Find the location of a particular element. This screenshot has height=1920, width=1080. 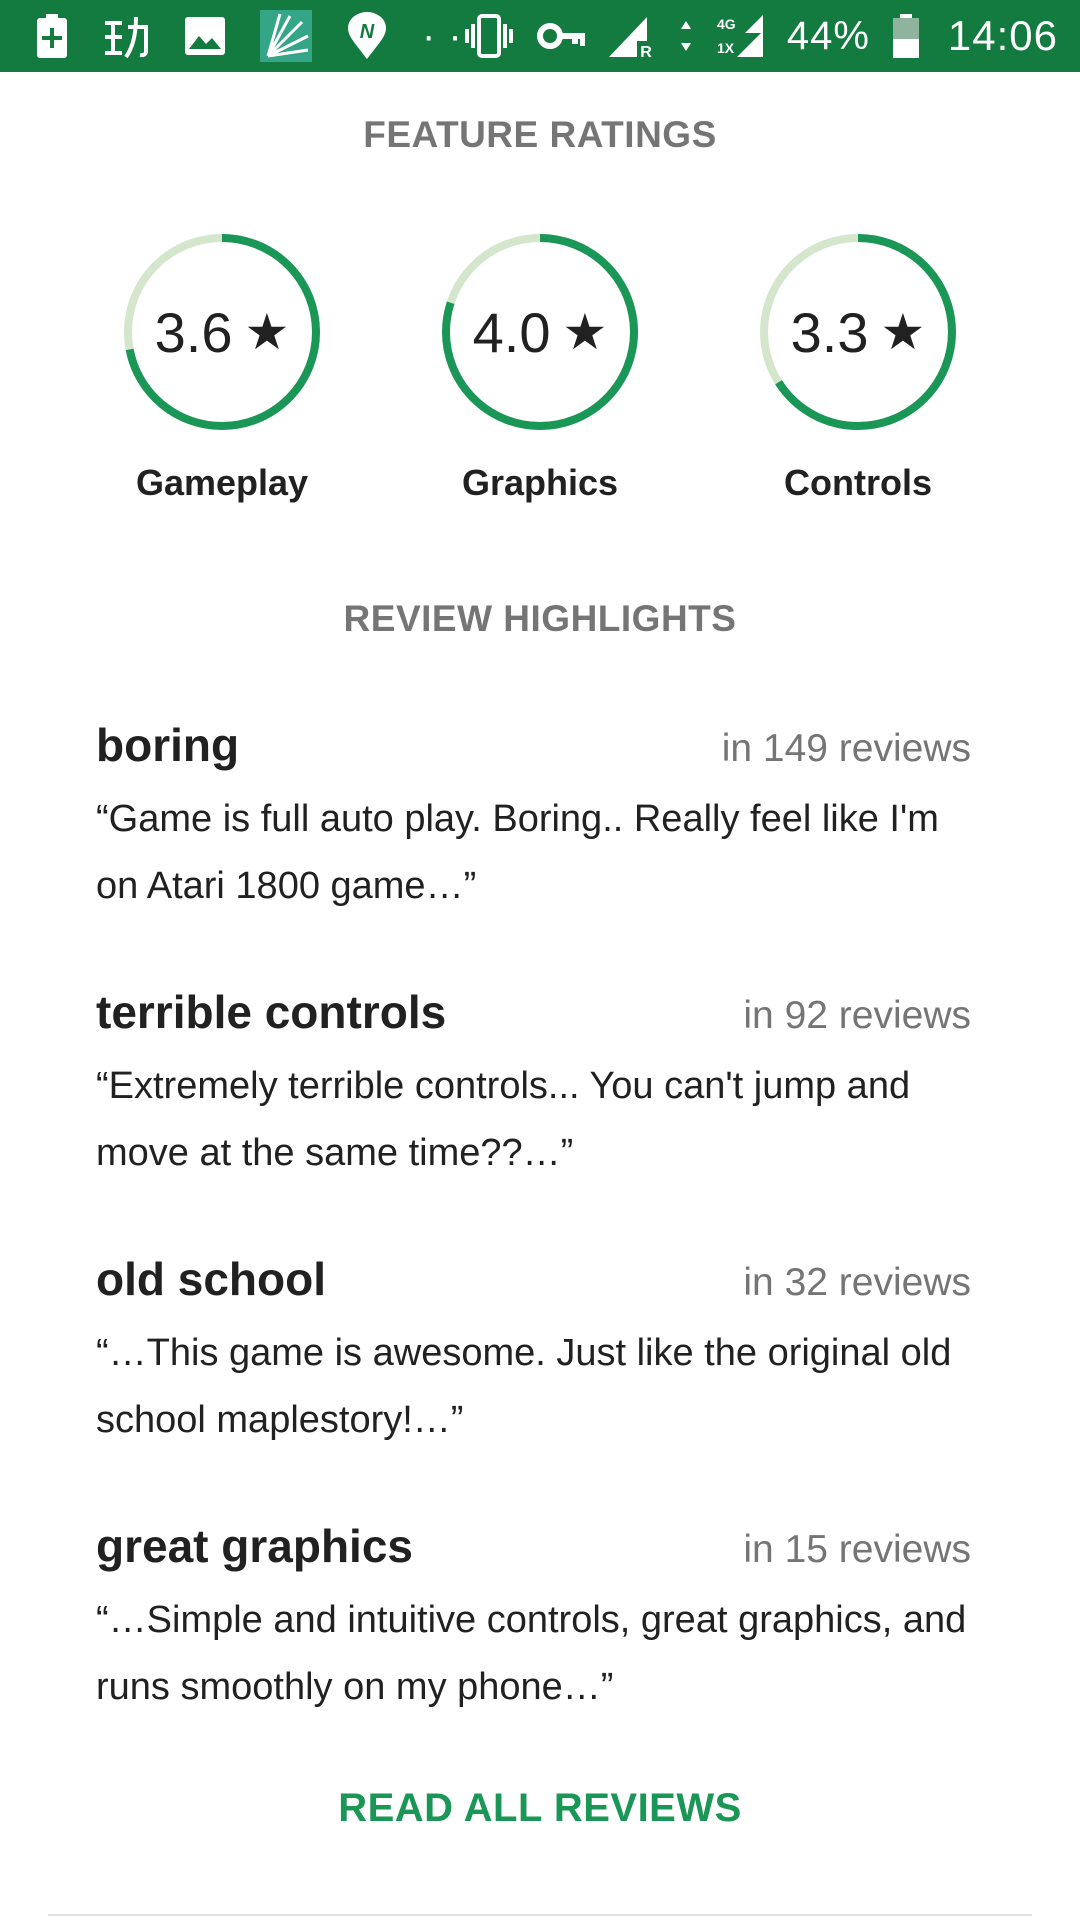

highlight-header: terrible controls in 92 reviews is located at coordinates (533, 1012).